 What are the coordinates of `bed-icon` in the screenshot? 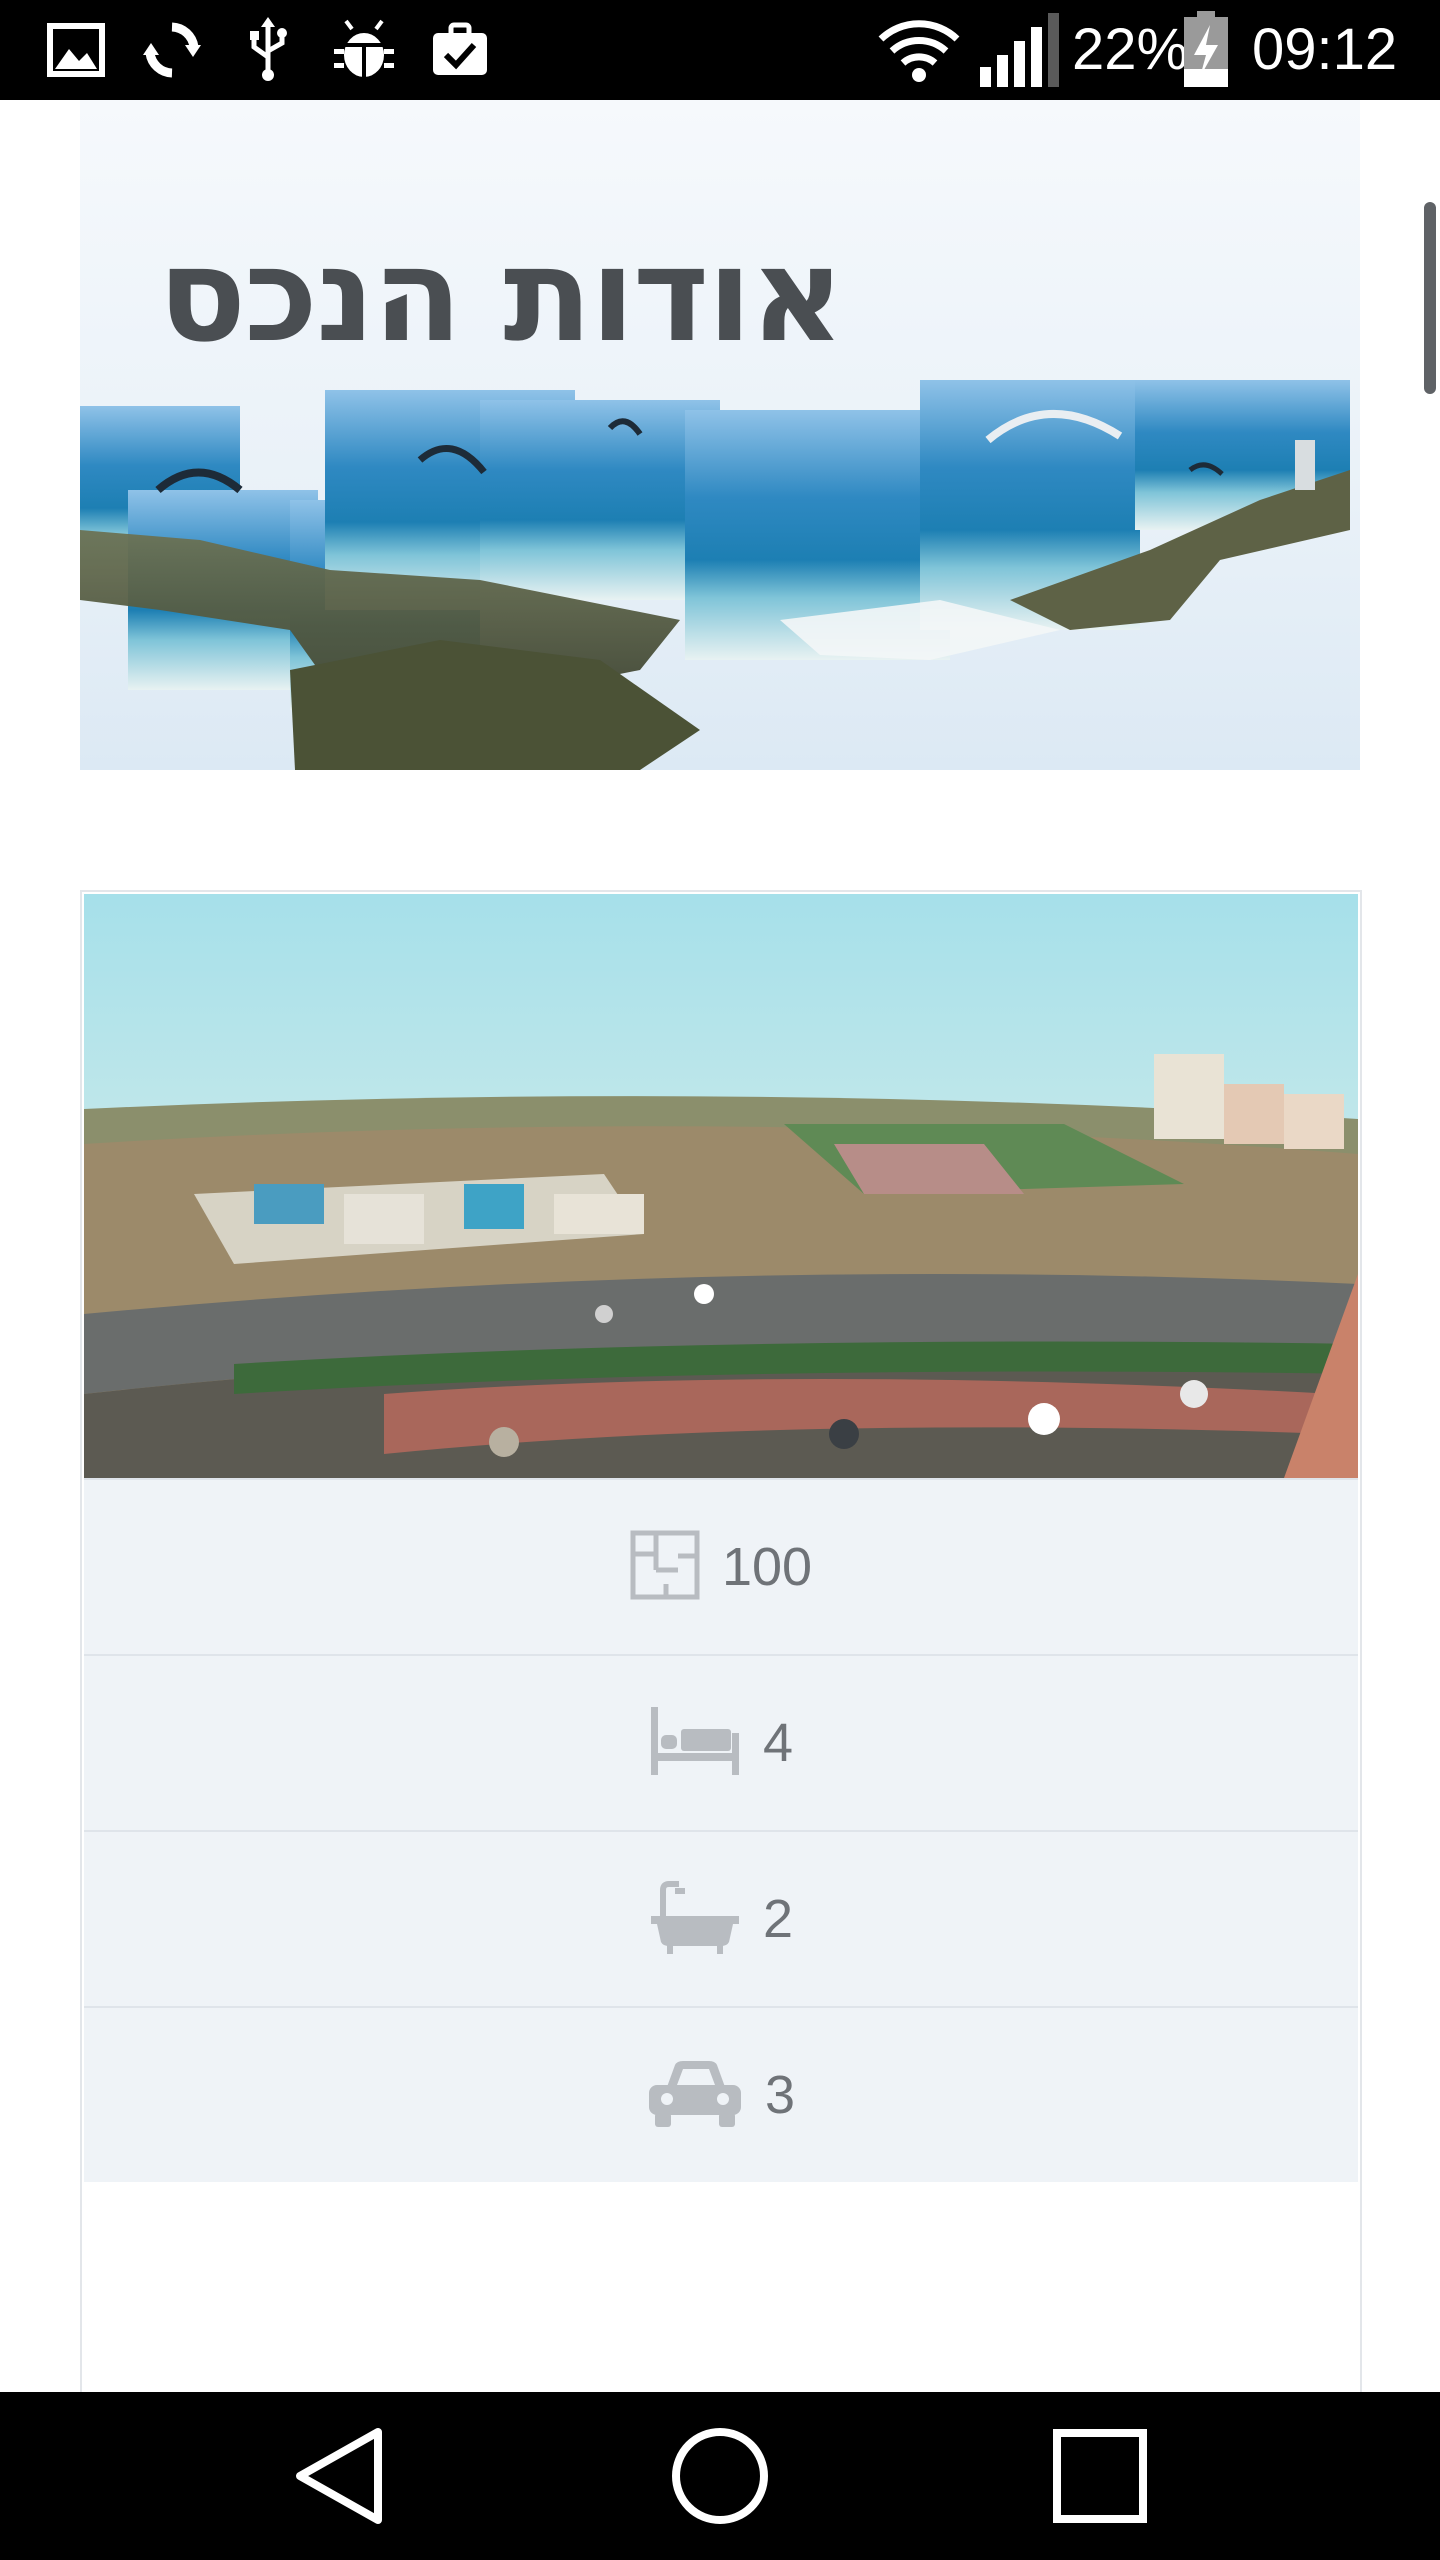 It's located at (695, 1743).